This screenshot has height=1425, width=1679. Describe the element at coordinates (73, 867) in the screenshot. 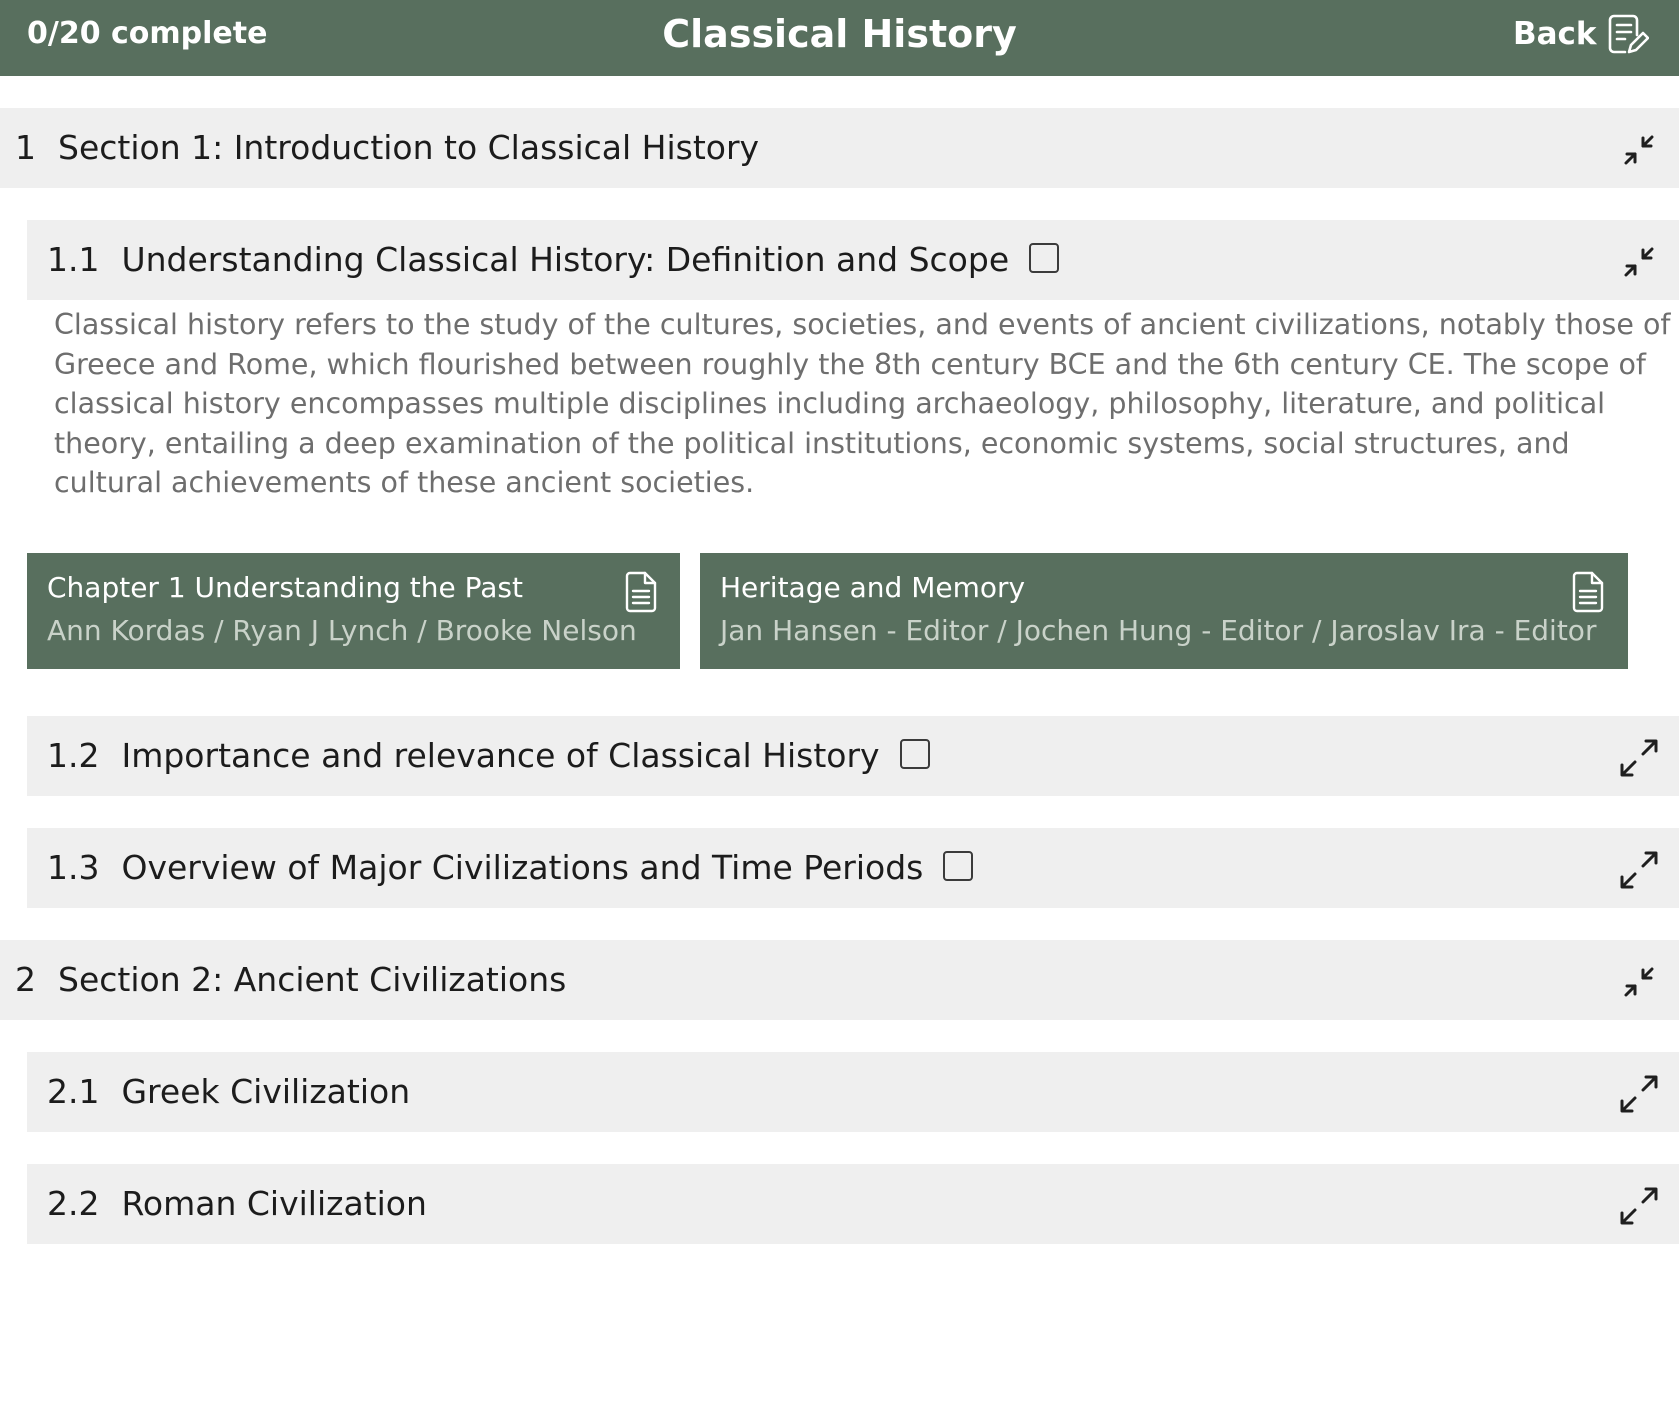

I see `subsection-number: 1.3` at that location.